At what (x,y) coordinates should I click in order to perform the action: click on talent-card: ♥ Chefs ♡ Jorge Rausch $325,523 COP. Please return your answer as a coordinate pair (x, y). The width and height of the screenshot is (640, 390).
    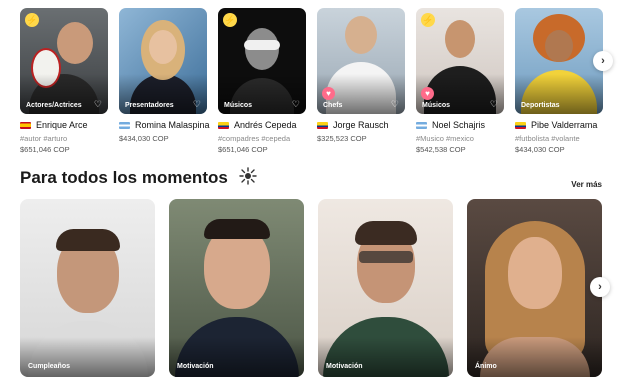
    Looking at the image, I should click on (361, 75).